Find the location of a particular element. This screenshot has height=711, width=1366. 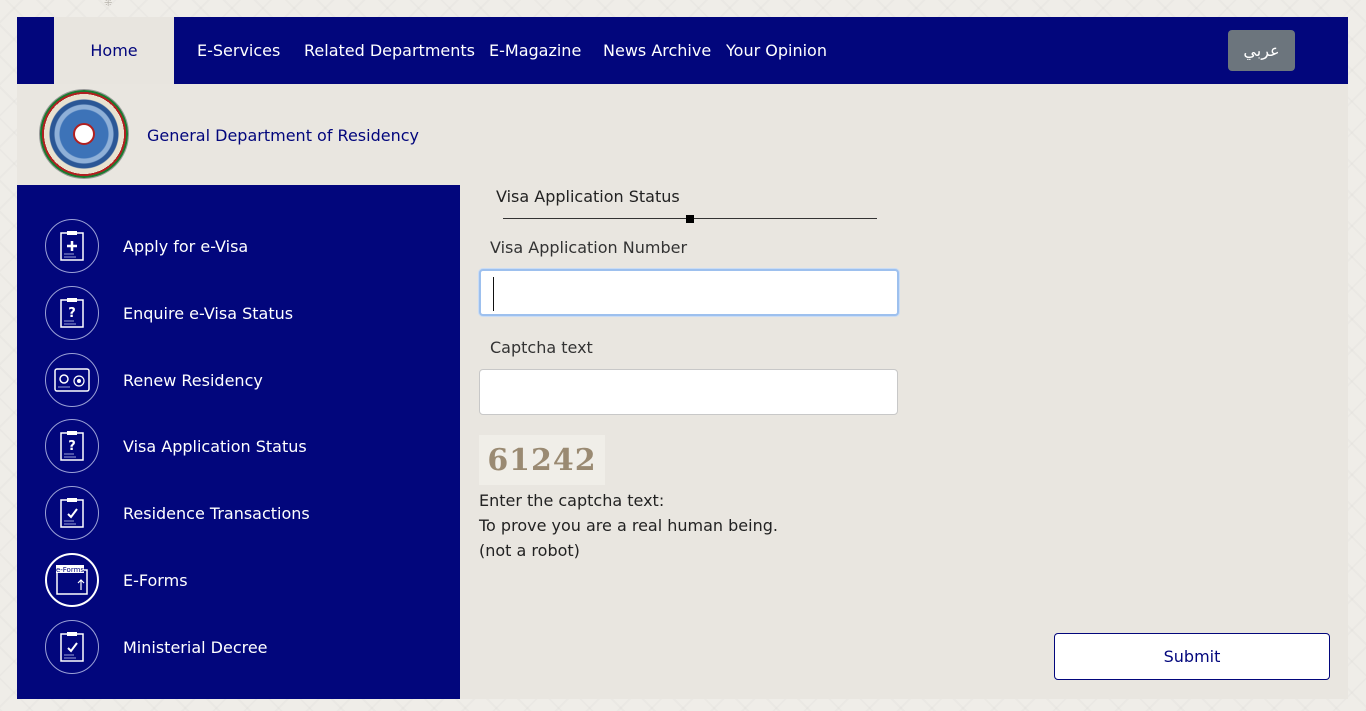

id-card-icon is located at coordinates (72, 380).